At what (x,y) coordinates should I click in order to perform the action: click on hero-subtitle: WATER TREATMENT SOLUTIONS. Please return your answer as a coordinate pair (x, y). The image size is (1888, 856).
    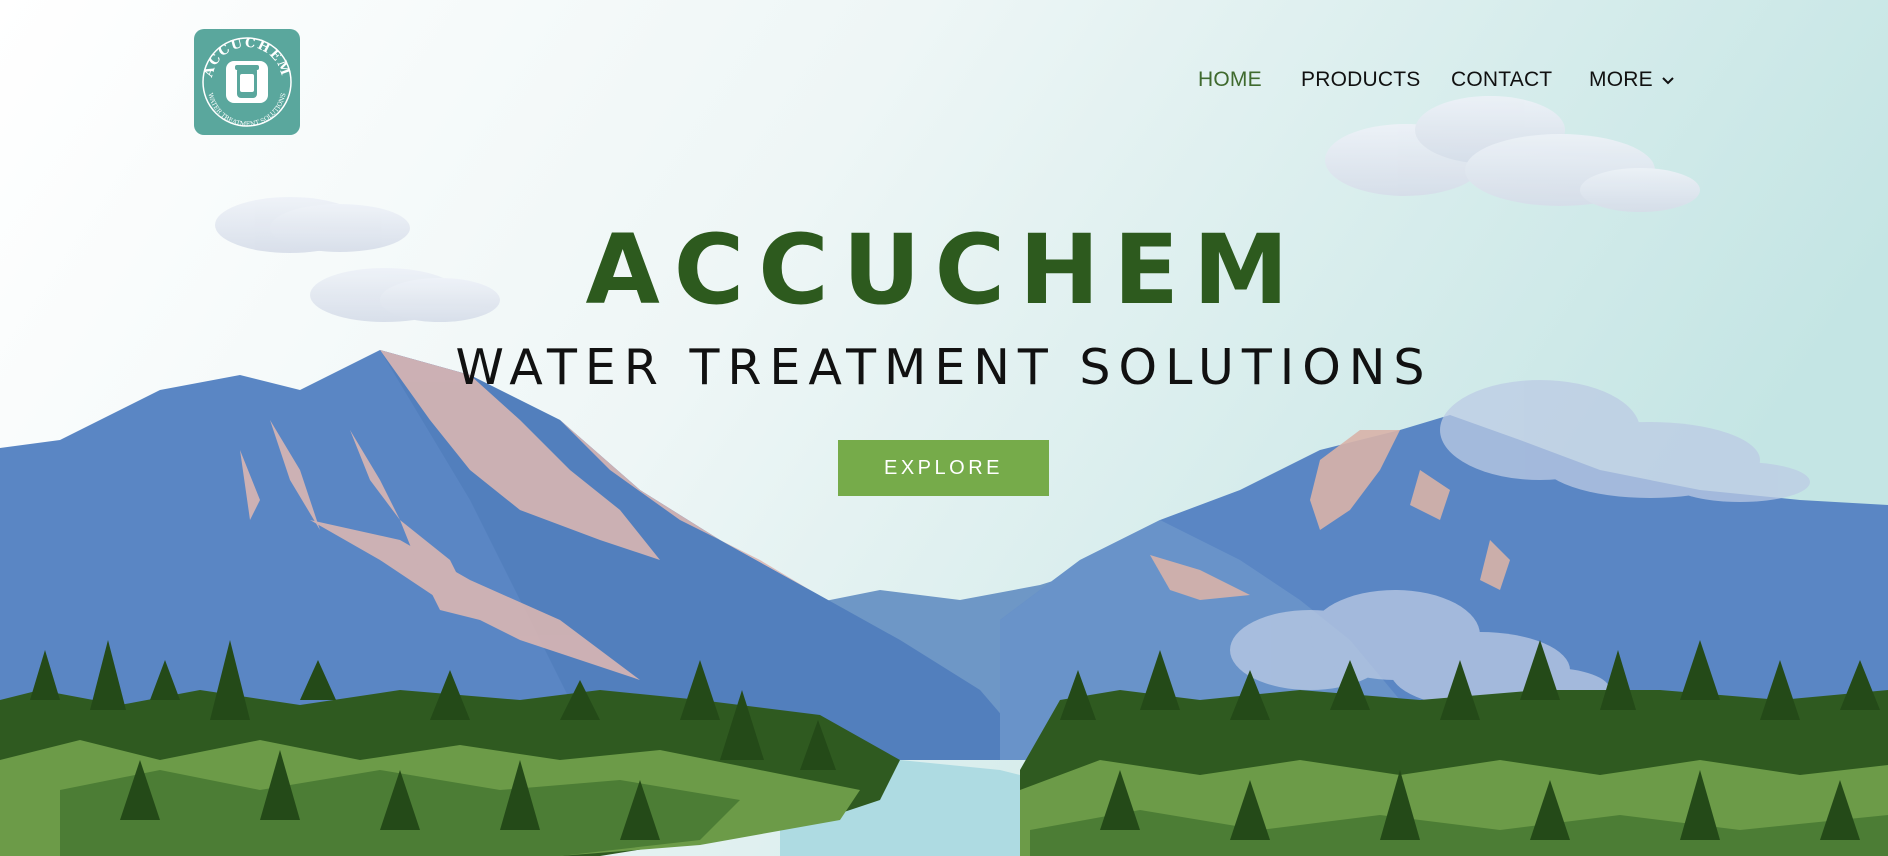
    Looking at the image, I should click on (944, 367).